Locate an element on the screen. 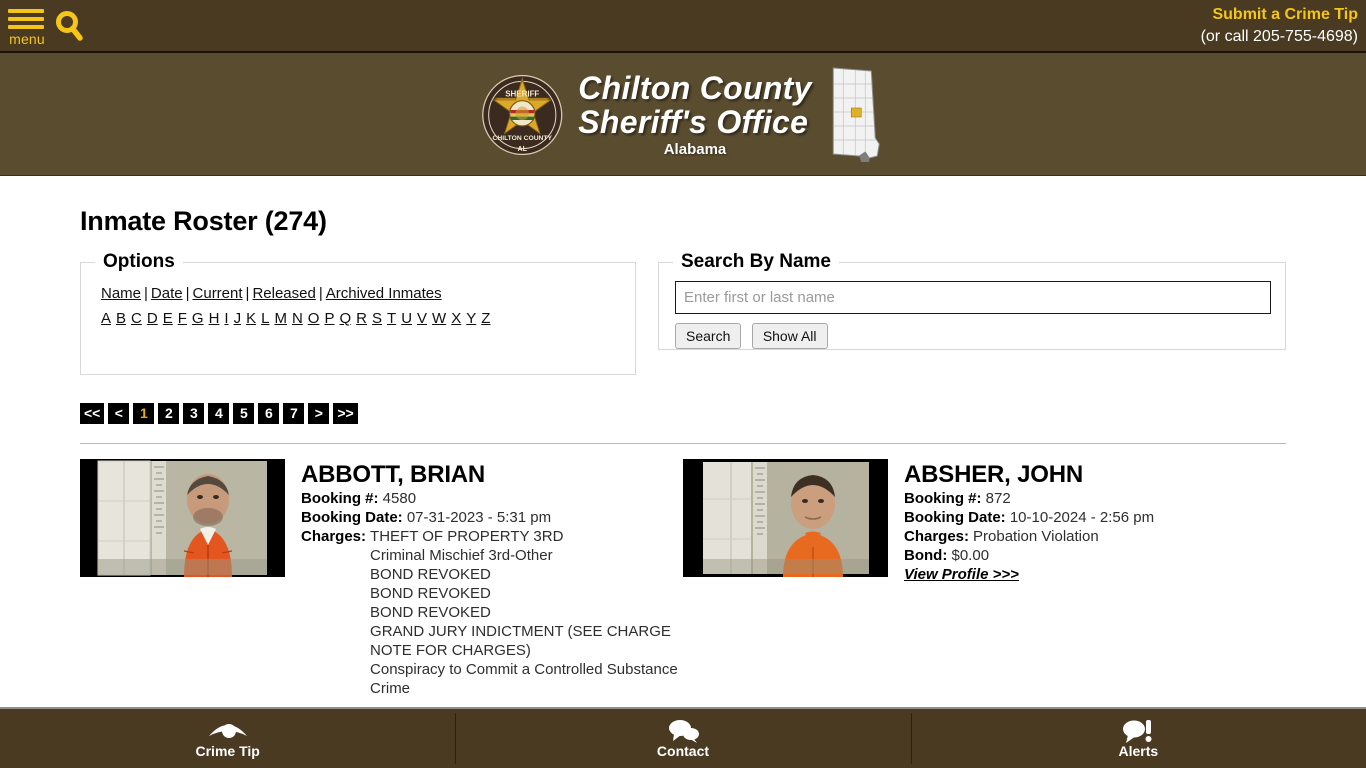 Image resolution: width=1366 pixels, height=768 pixels. alphabet-link-k: K is located at coordinates (251, 318).